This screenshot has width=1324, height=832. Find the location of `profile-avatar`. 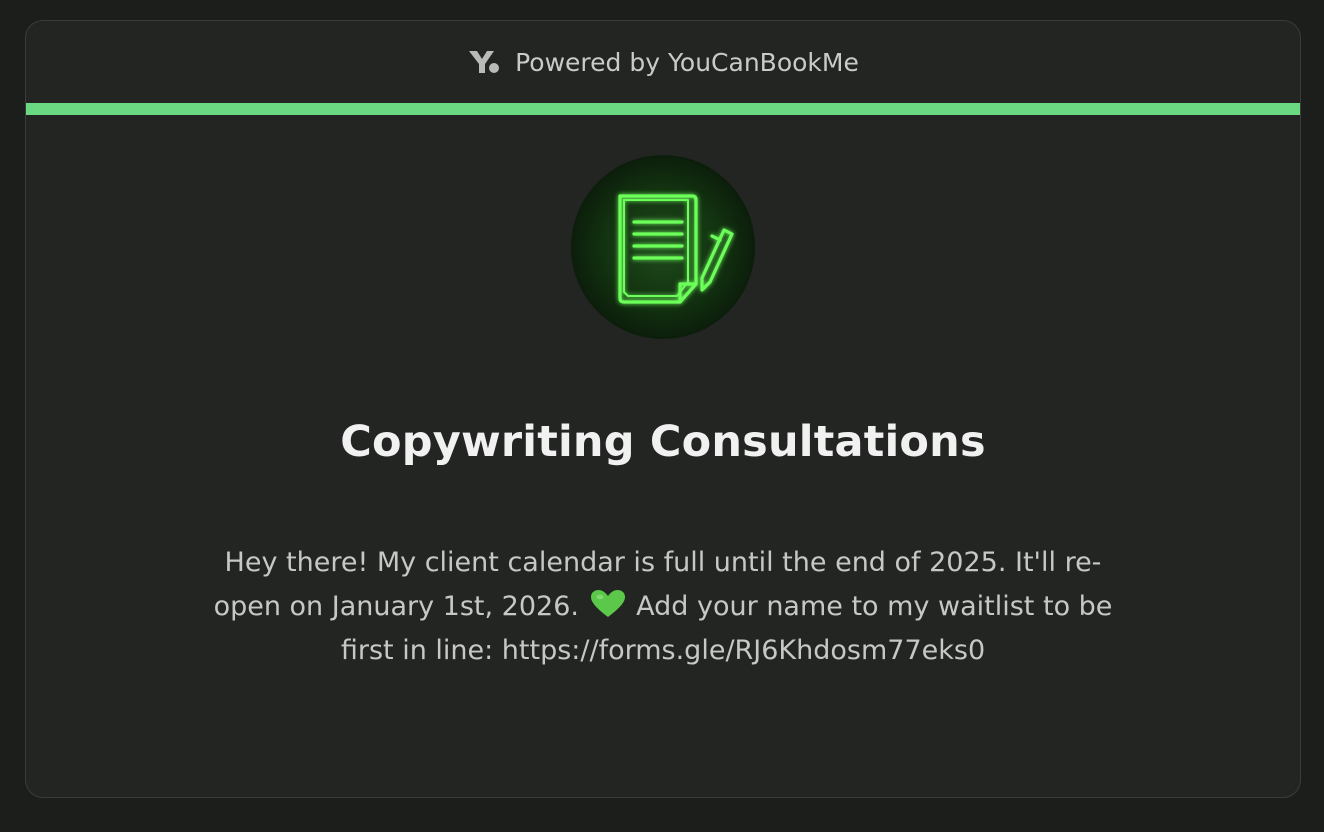

profile-avatar is located at coordinates (663, 247).